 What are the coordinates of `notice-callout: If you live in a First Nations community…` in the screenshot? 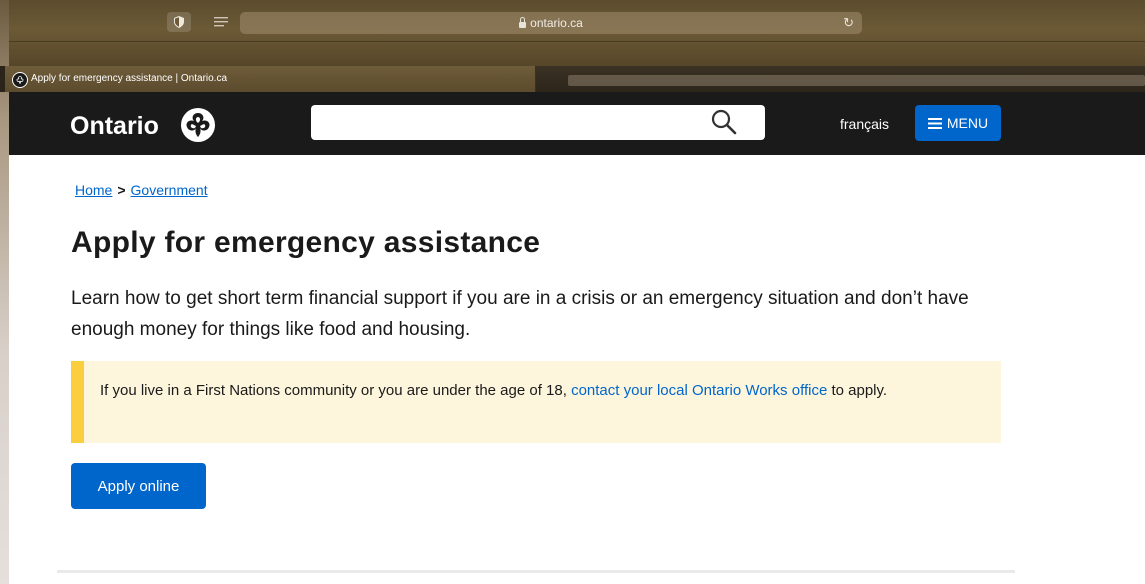 It's located at (536, 402).